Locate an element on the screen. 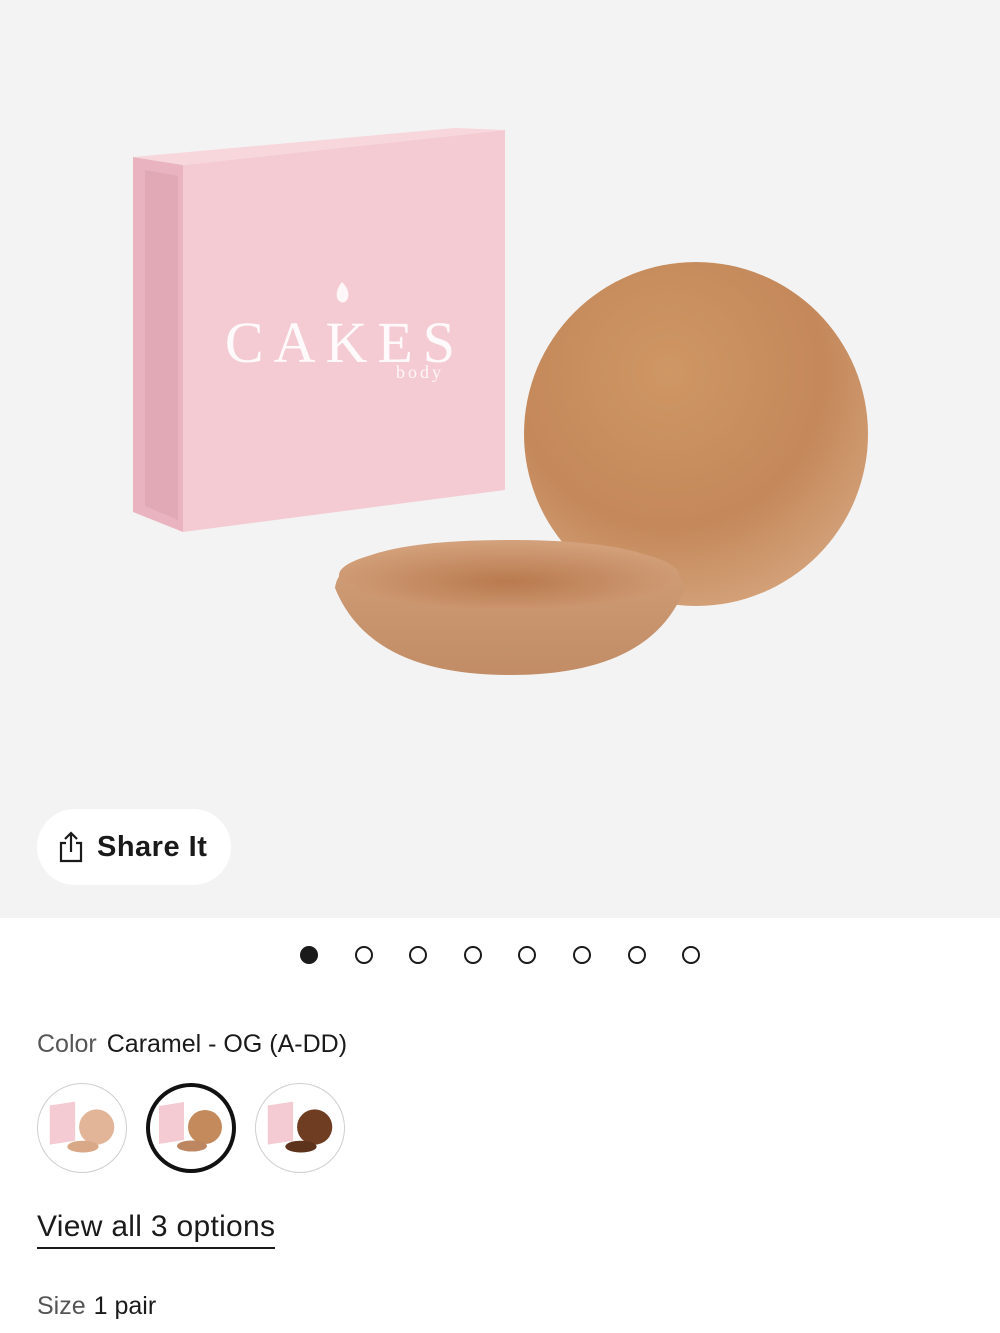  carousel-indicators is located at coordinates (518, 955).